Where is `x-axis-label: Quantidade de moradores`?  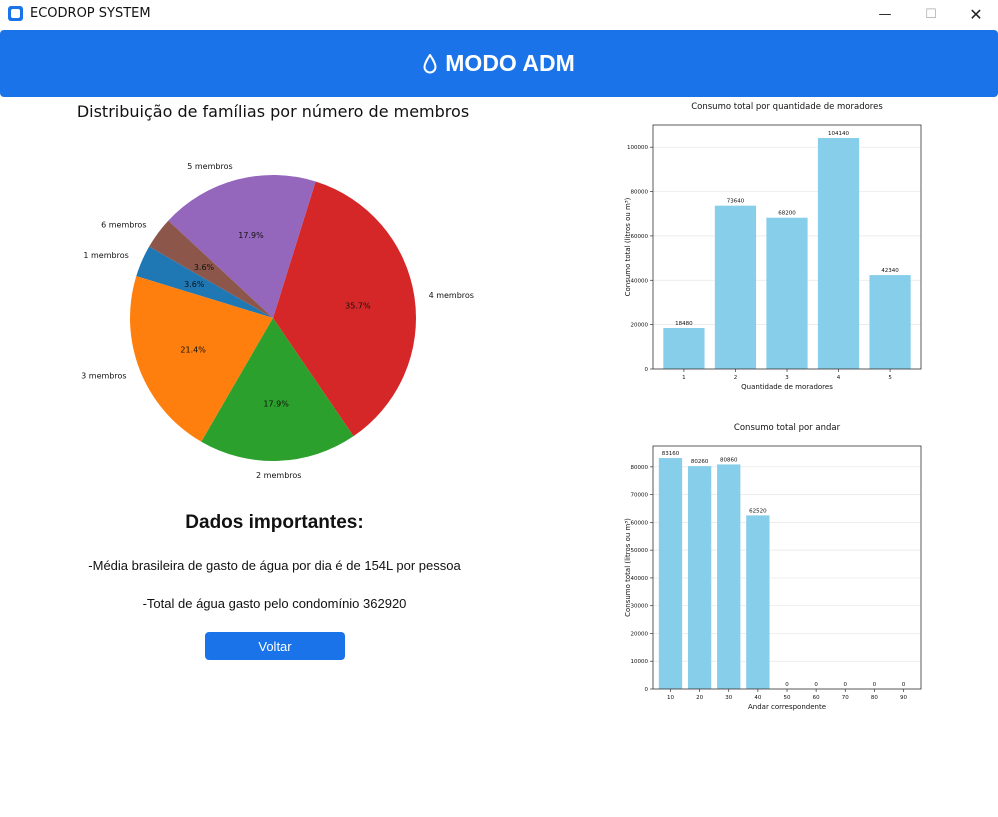
x-axis-label: Quantidade de moradores is located at coordinates (787, 387).